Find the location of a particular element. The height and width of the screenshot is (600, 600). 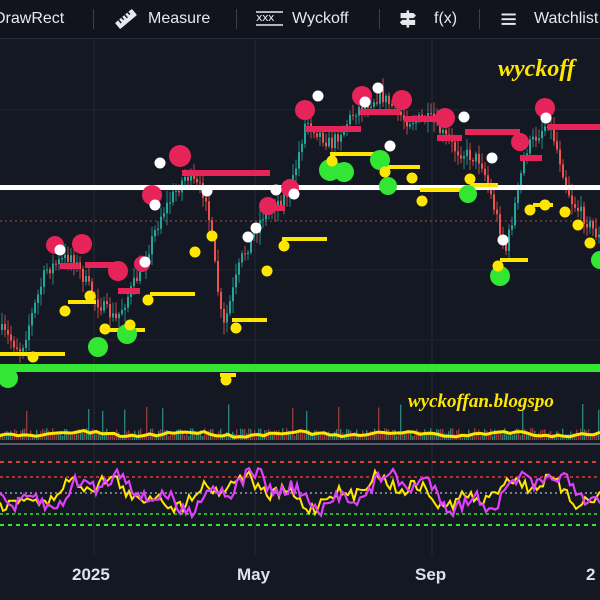

function-tool: f(x) is located at coordinates (427, 19).